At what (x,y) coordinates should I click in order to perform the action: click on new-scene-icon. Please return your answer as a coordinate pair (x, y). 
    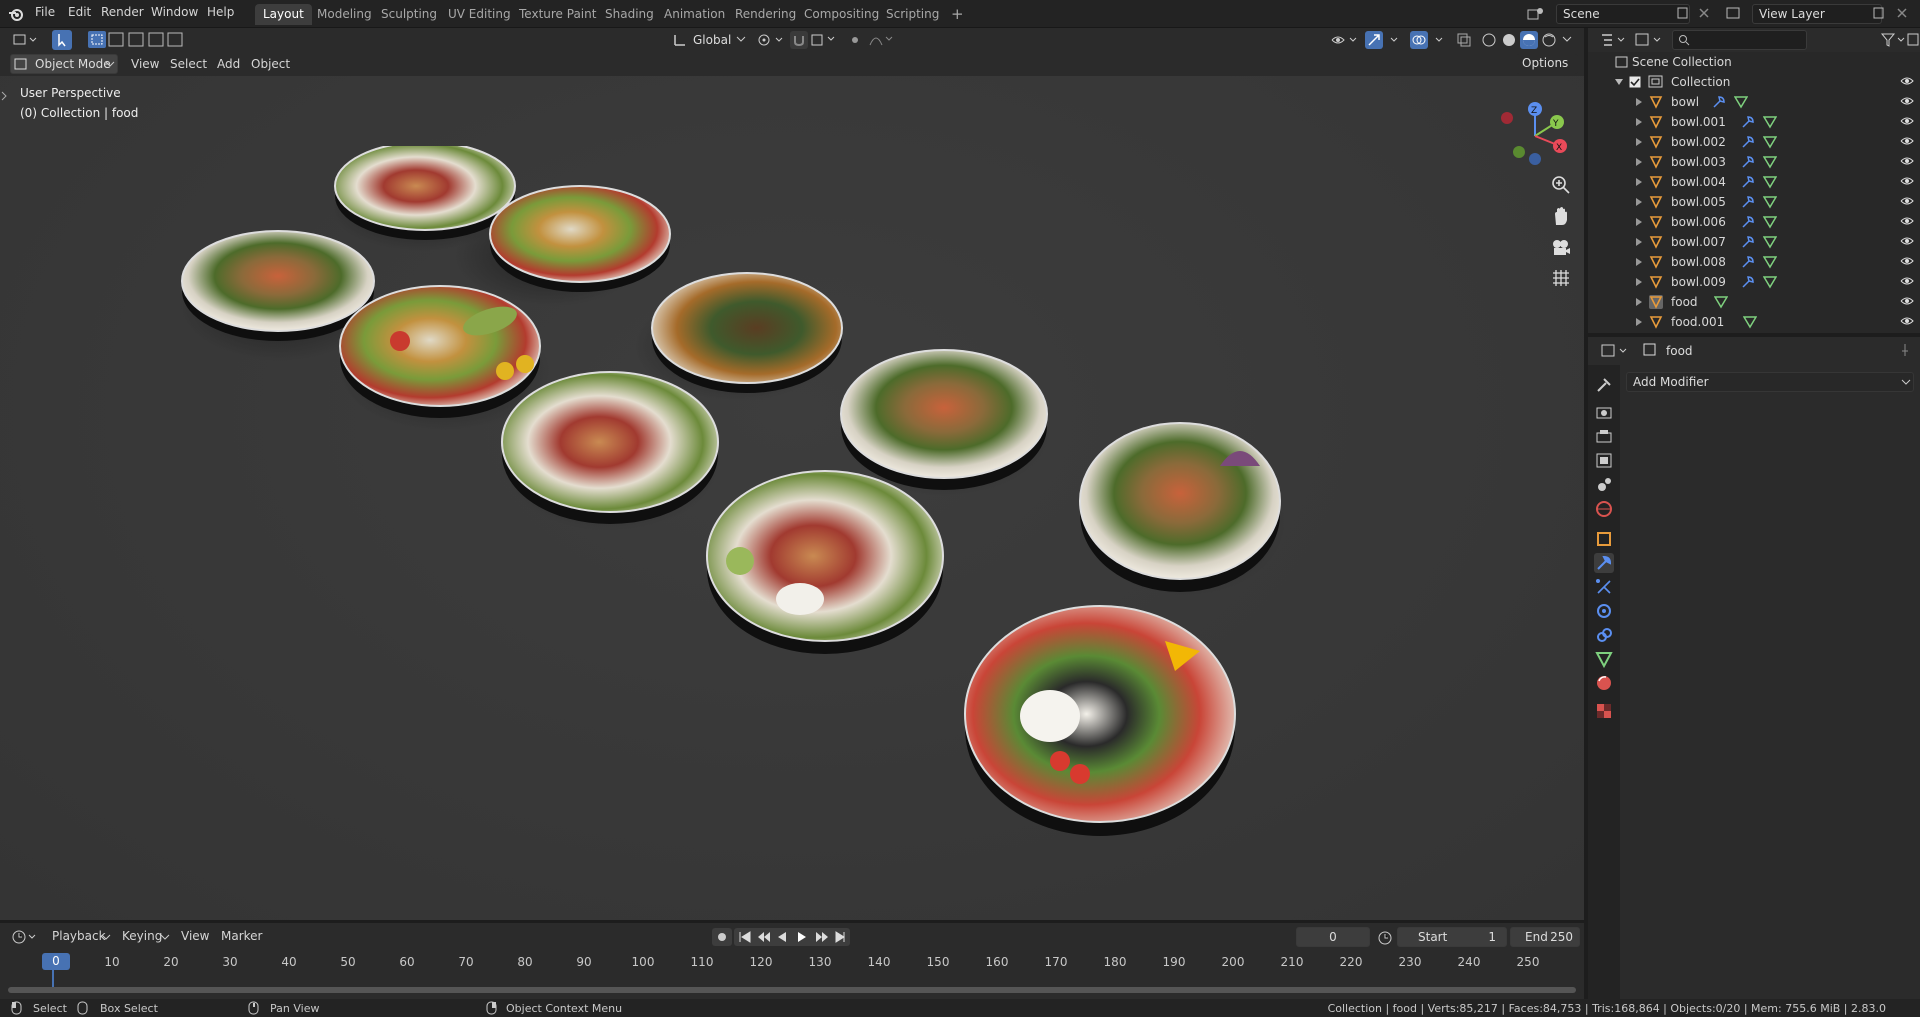
    Looking at the image, I should click on (1683, 13).